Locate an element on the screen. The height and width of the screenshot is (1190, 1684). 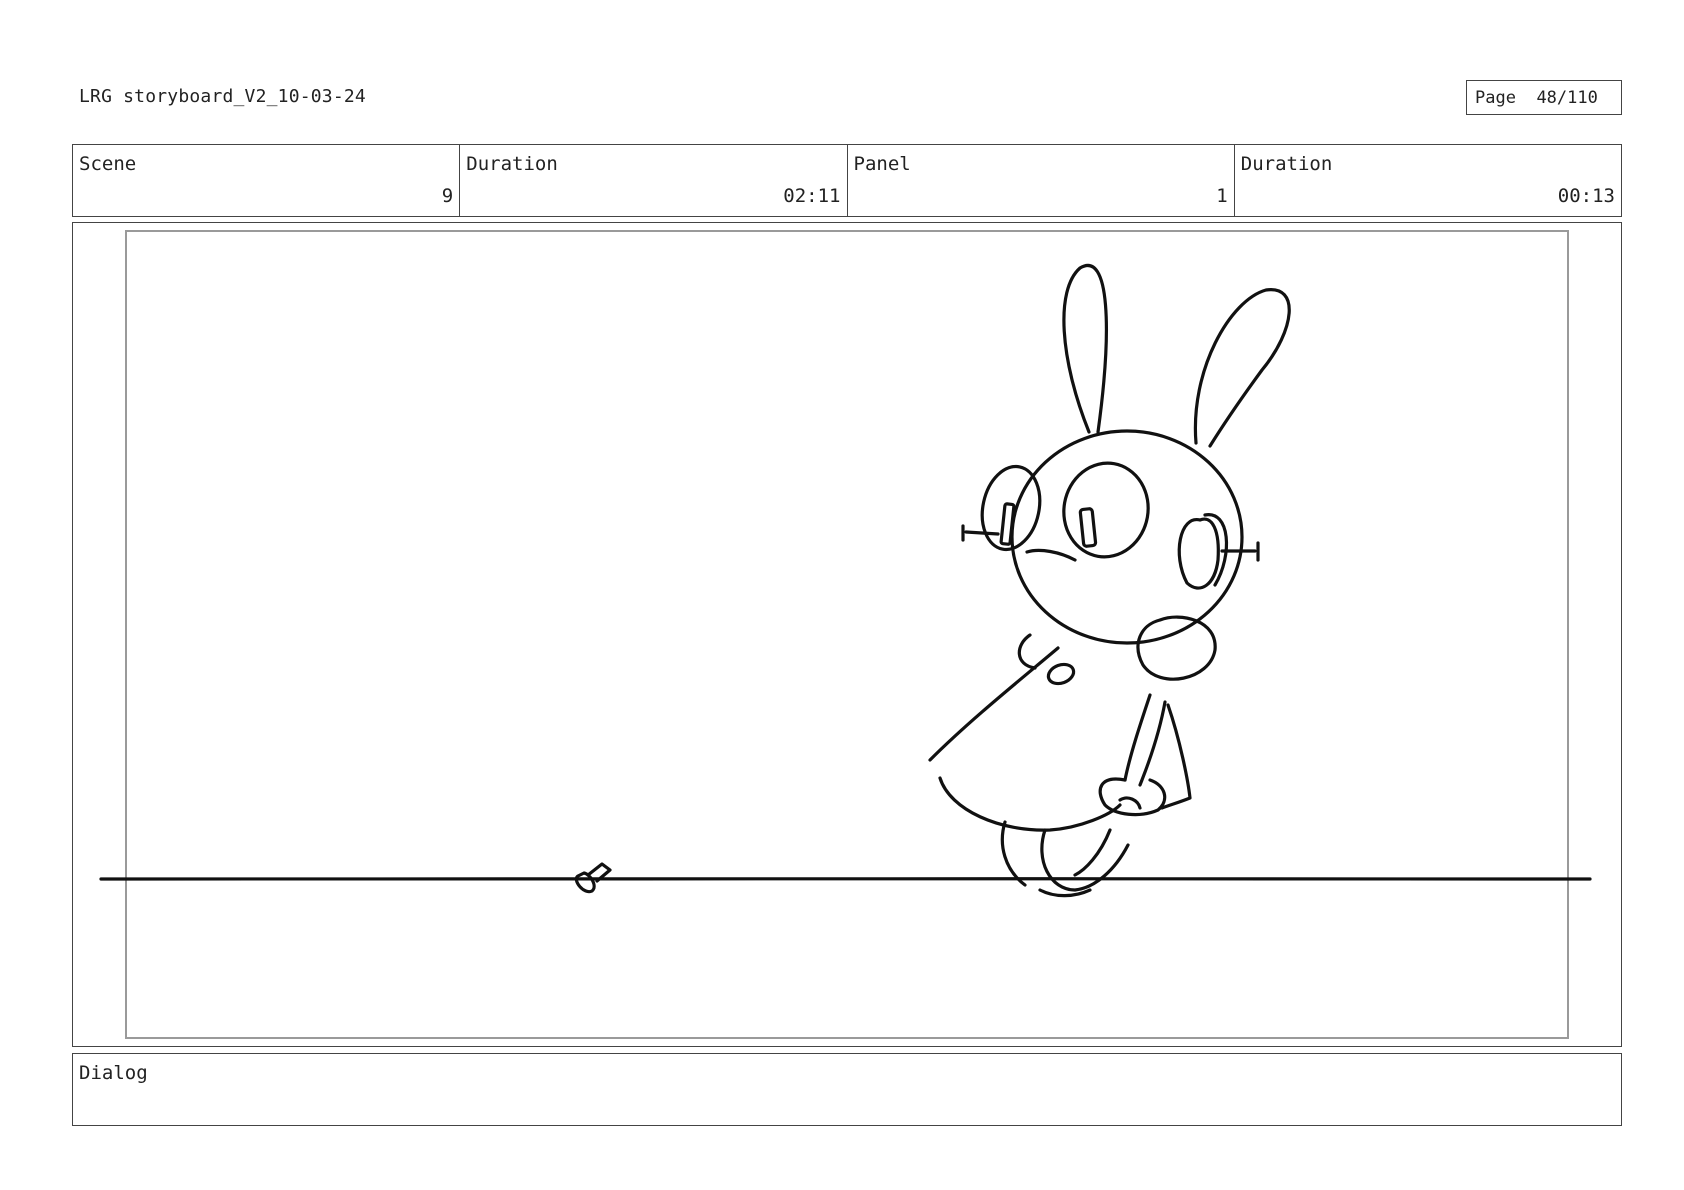
panel-duration-value: 00:13 is located at coordinates (1586, 196).